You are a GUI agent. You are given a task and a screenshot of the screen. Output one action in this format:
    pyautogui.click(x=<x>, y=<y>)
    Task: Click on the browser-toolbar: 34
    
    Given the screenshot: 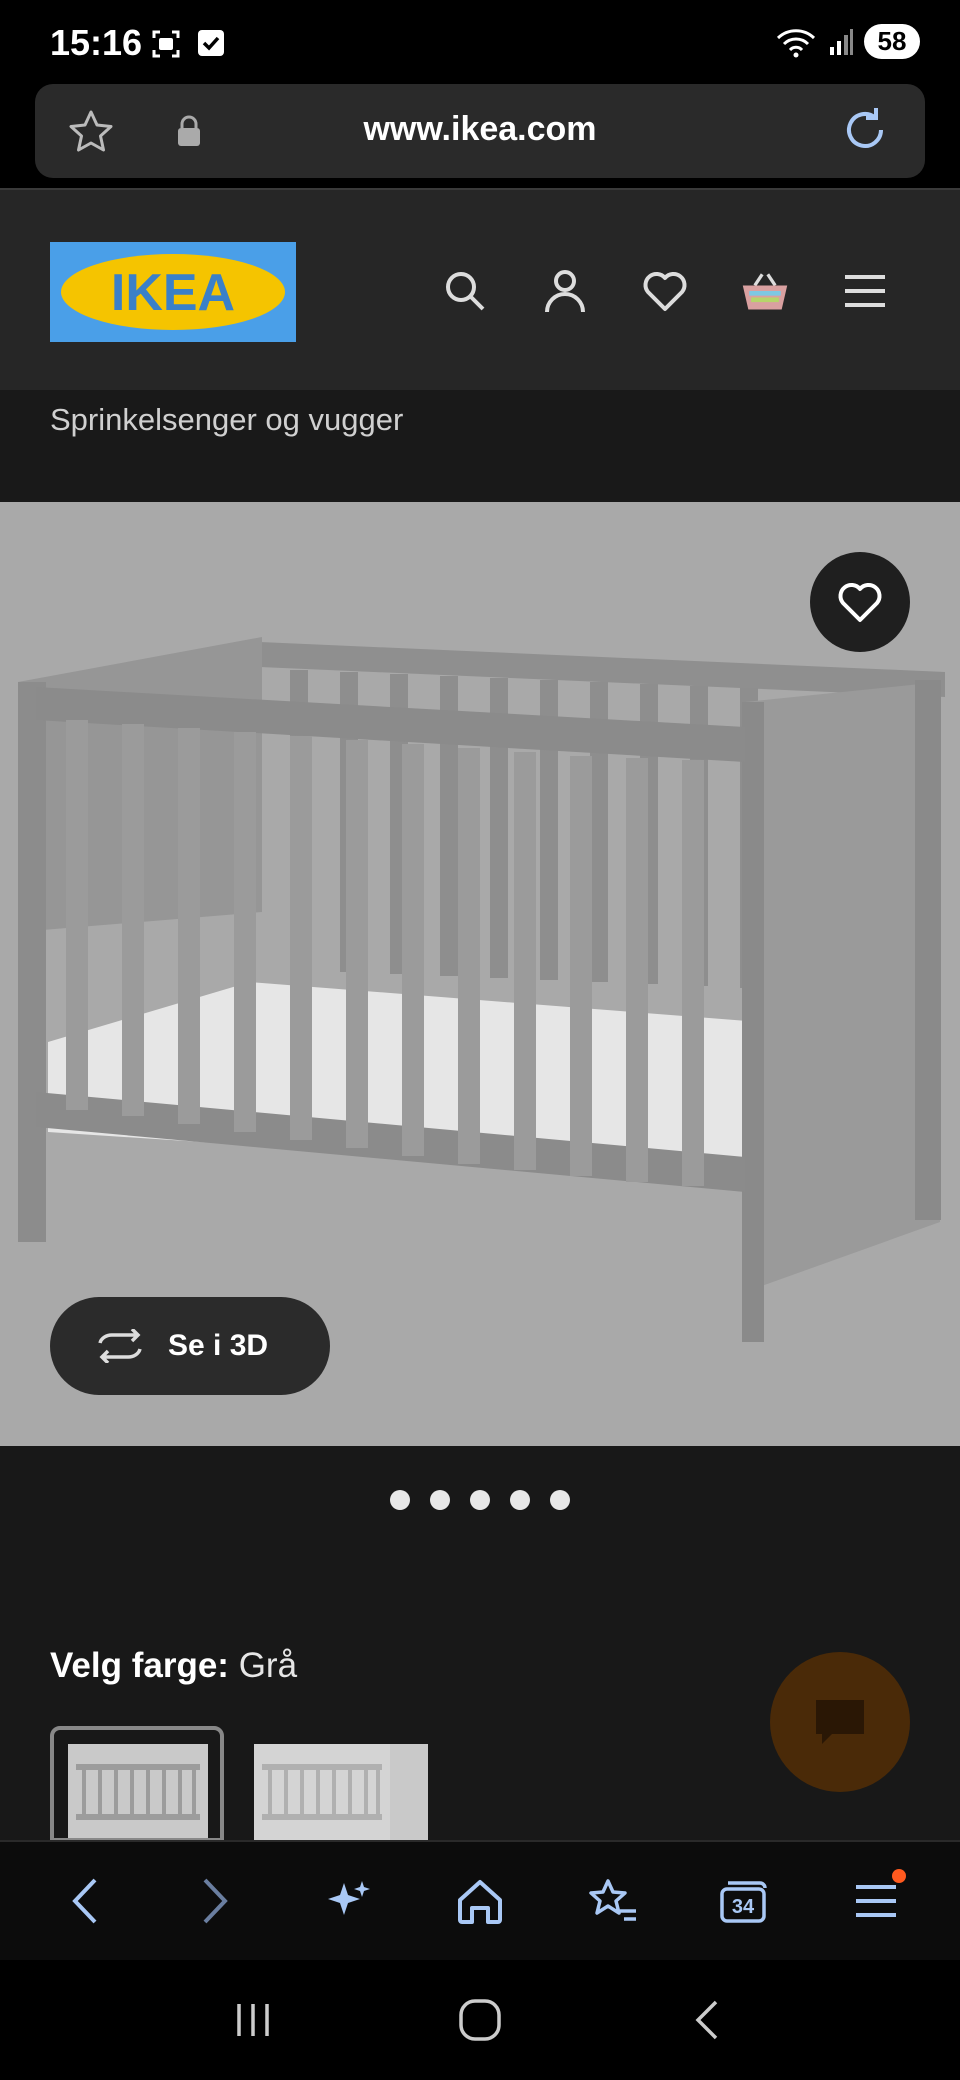 What is the action you would take?
    pyautogui.click(x=480, y=1900)
    